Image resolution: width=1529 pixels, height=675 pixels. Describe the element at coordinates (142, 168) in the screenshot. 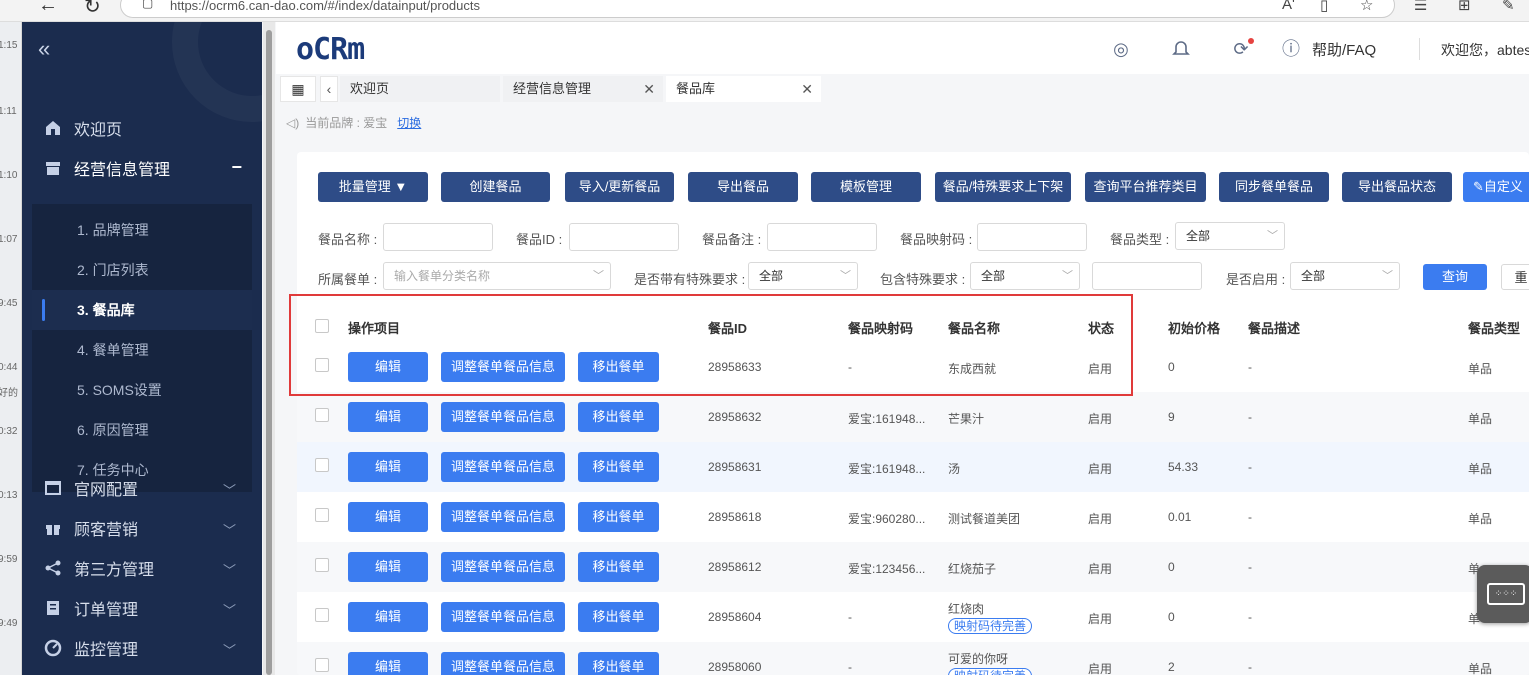

I see `sidebar-item-business-info: 经营信息管理 −` at that location.